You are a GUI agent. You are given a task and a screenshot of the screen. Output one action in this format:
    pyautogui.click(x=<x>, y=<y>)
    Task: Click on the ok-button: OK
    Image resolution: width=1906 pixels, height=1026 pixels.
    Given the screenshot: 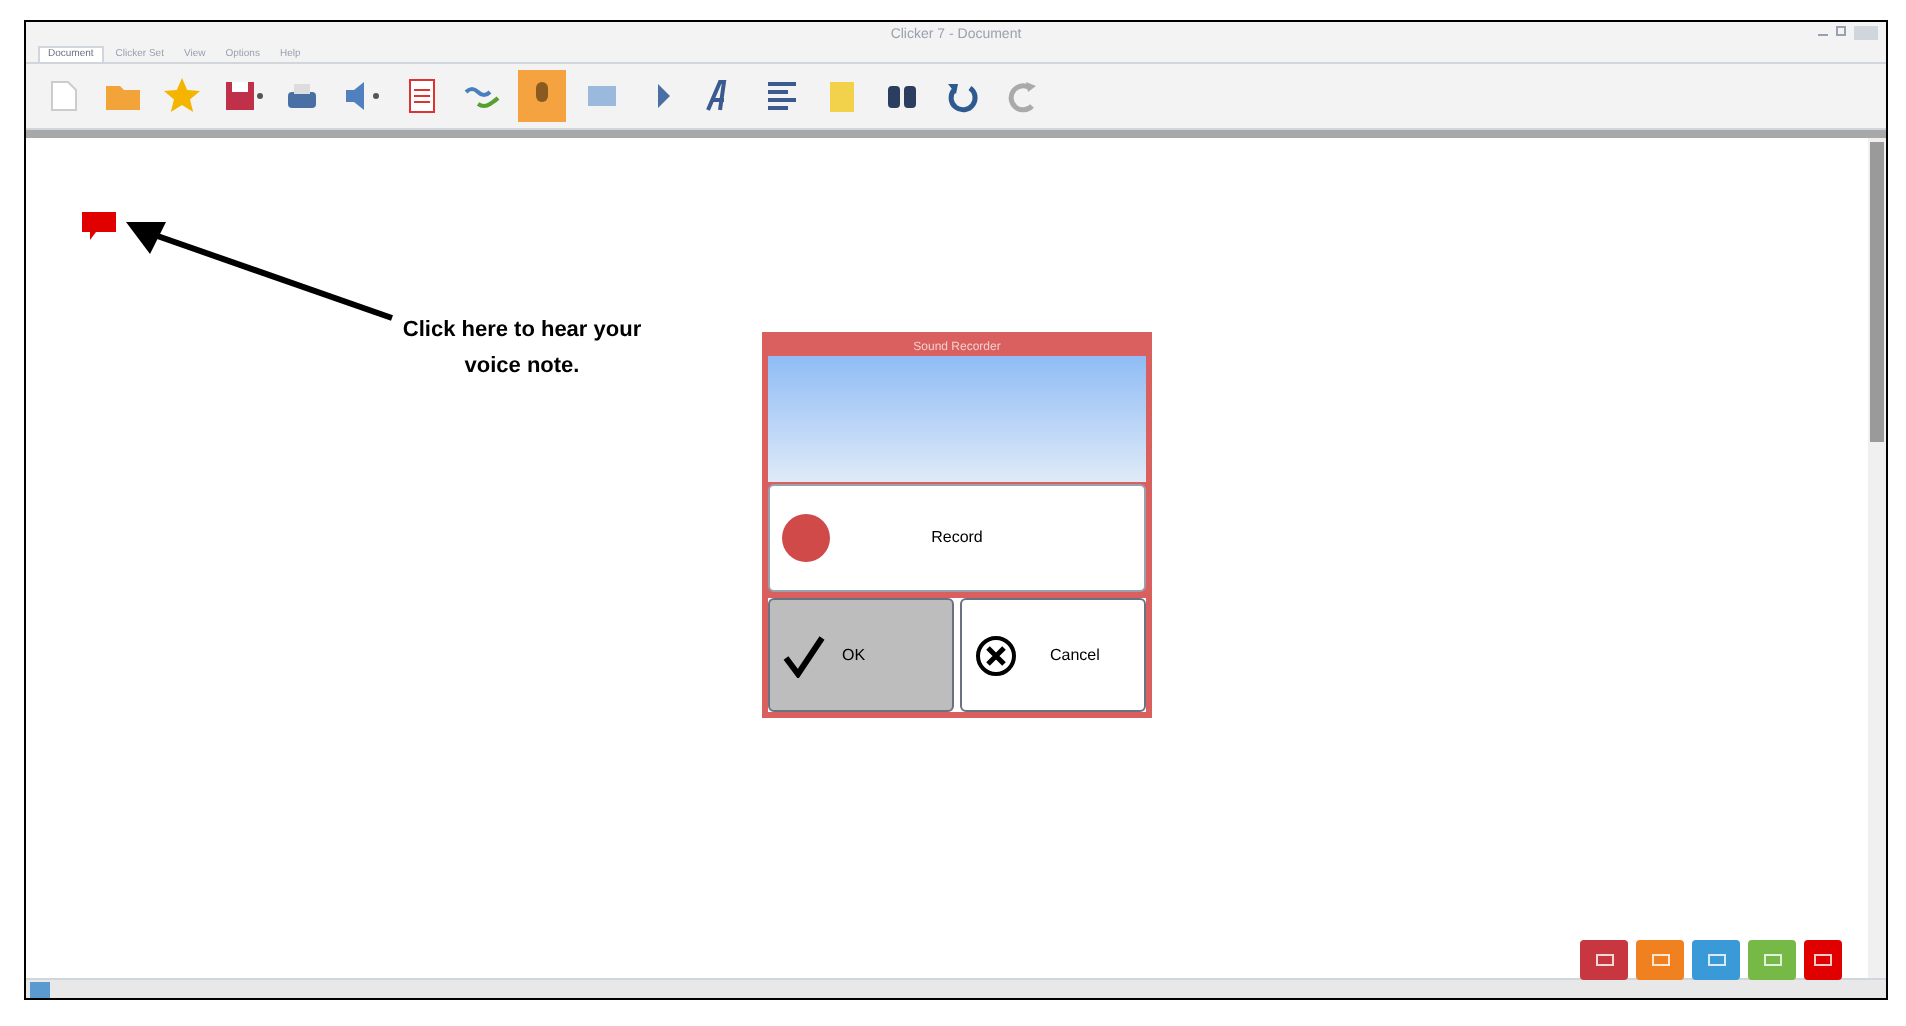 What is the action you would take?
    pyautogui.click(x=861, y=655)
    